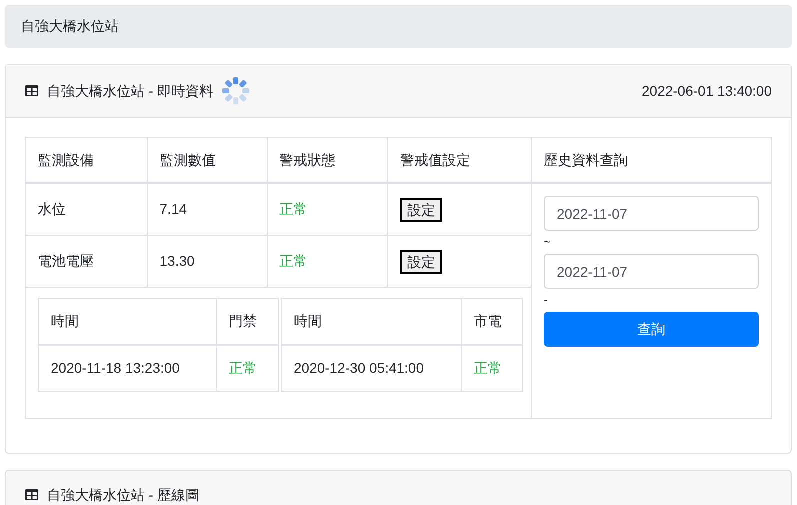  I want to click on table-cell: 13.30, so click(208, 261).